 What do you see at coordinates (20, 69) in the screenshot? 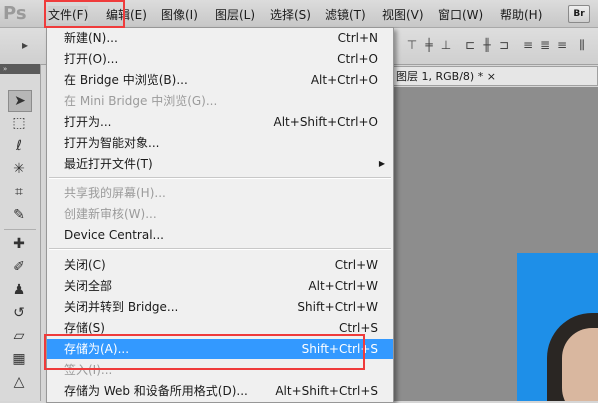
I see `tools-collapse-handle: »` at bounding box center [20, 69].